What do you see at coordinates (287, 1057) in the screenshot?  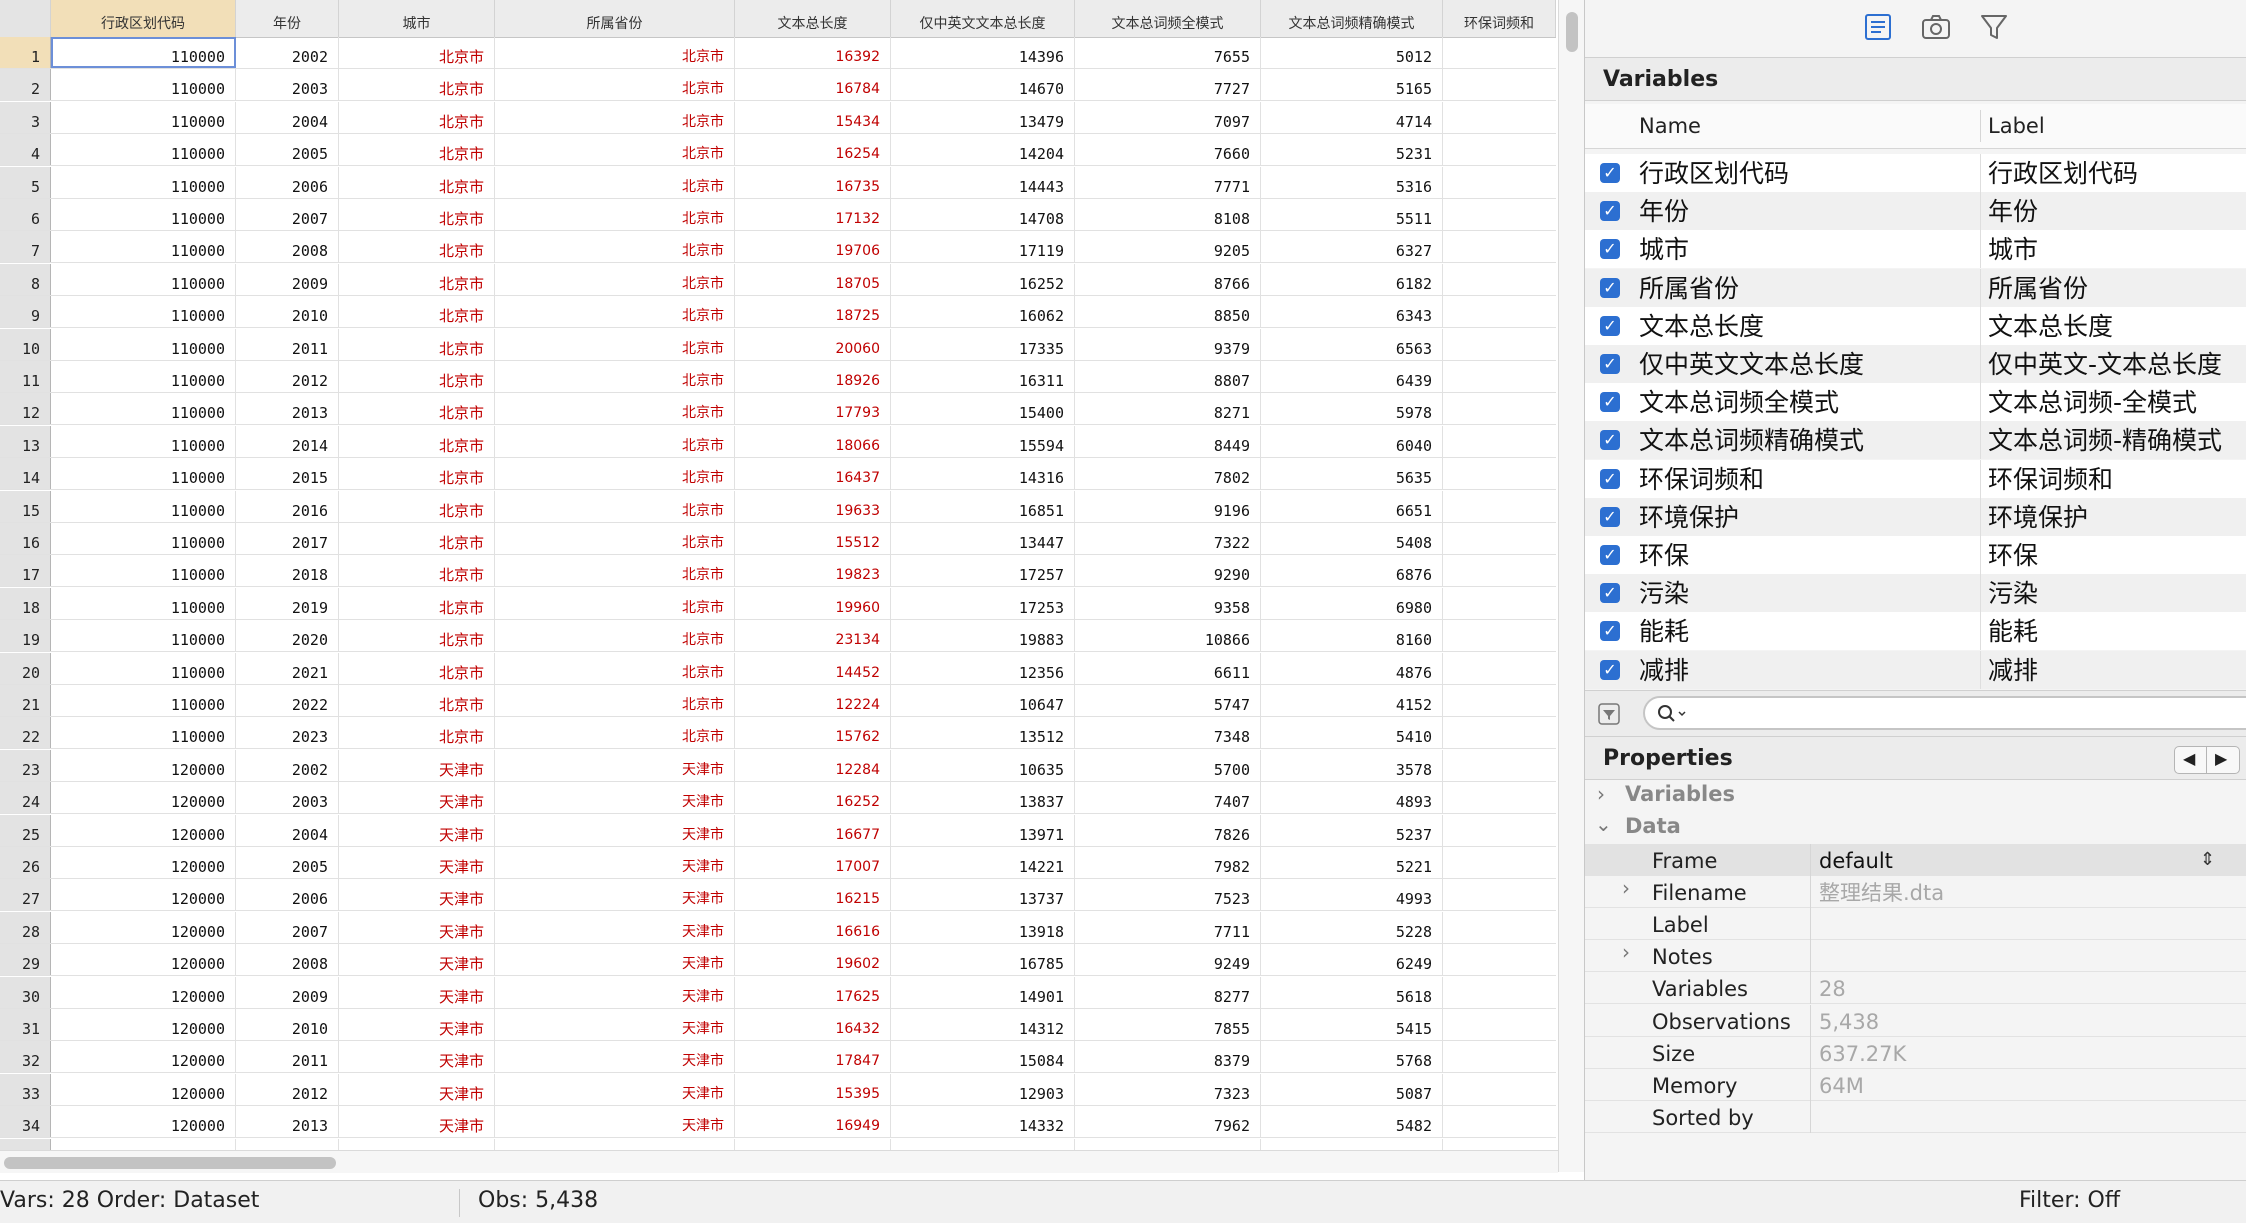 I see `cell-year: 2011` at bounding box center [287, 1057].